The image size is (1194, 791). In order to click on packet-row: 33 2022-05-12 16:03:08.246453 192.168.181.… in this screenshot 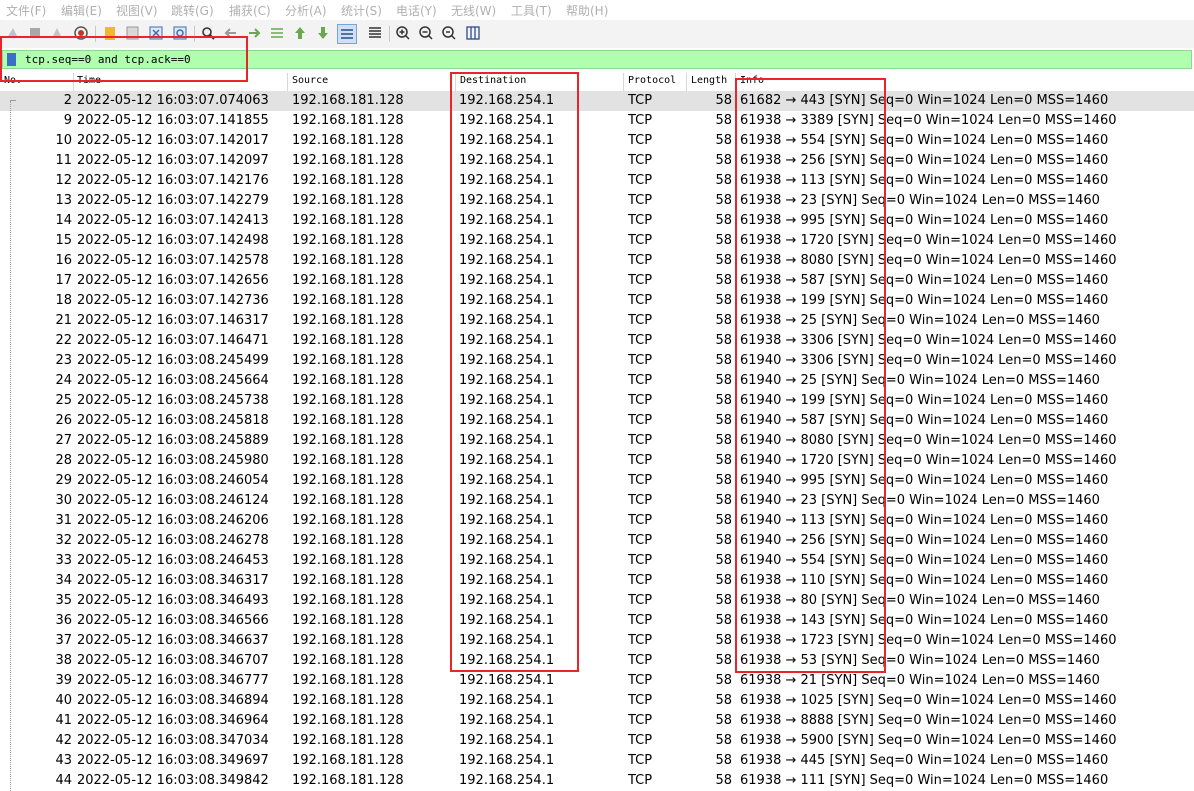, I will do `click(597, 561)`.